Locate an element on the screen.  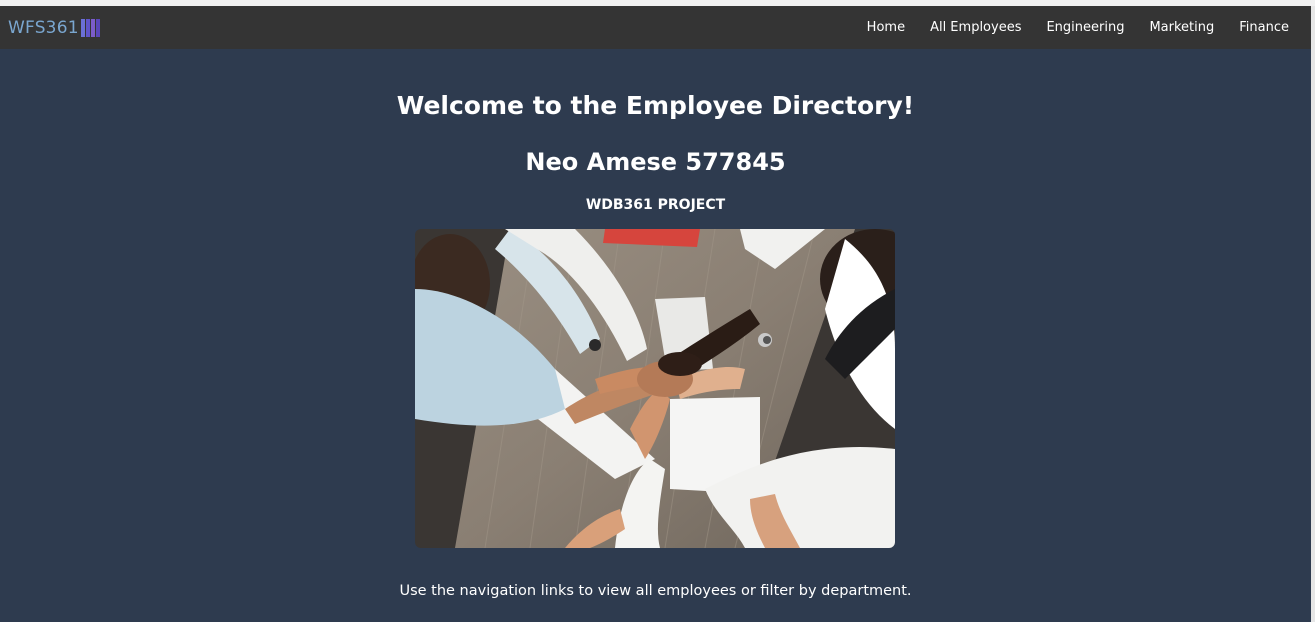
site-logo: WFS361 is located at coordinates (54, 28).